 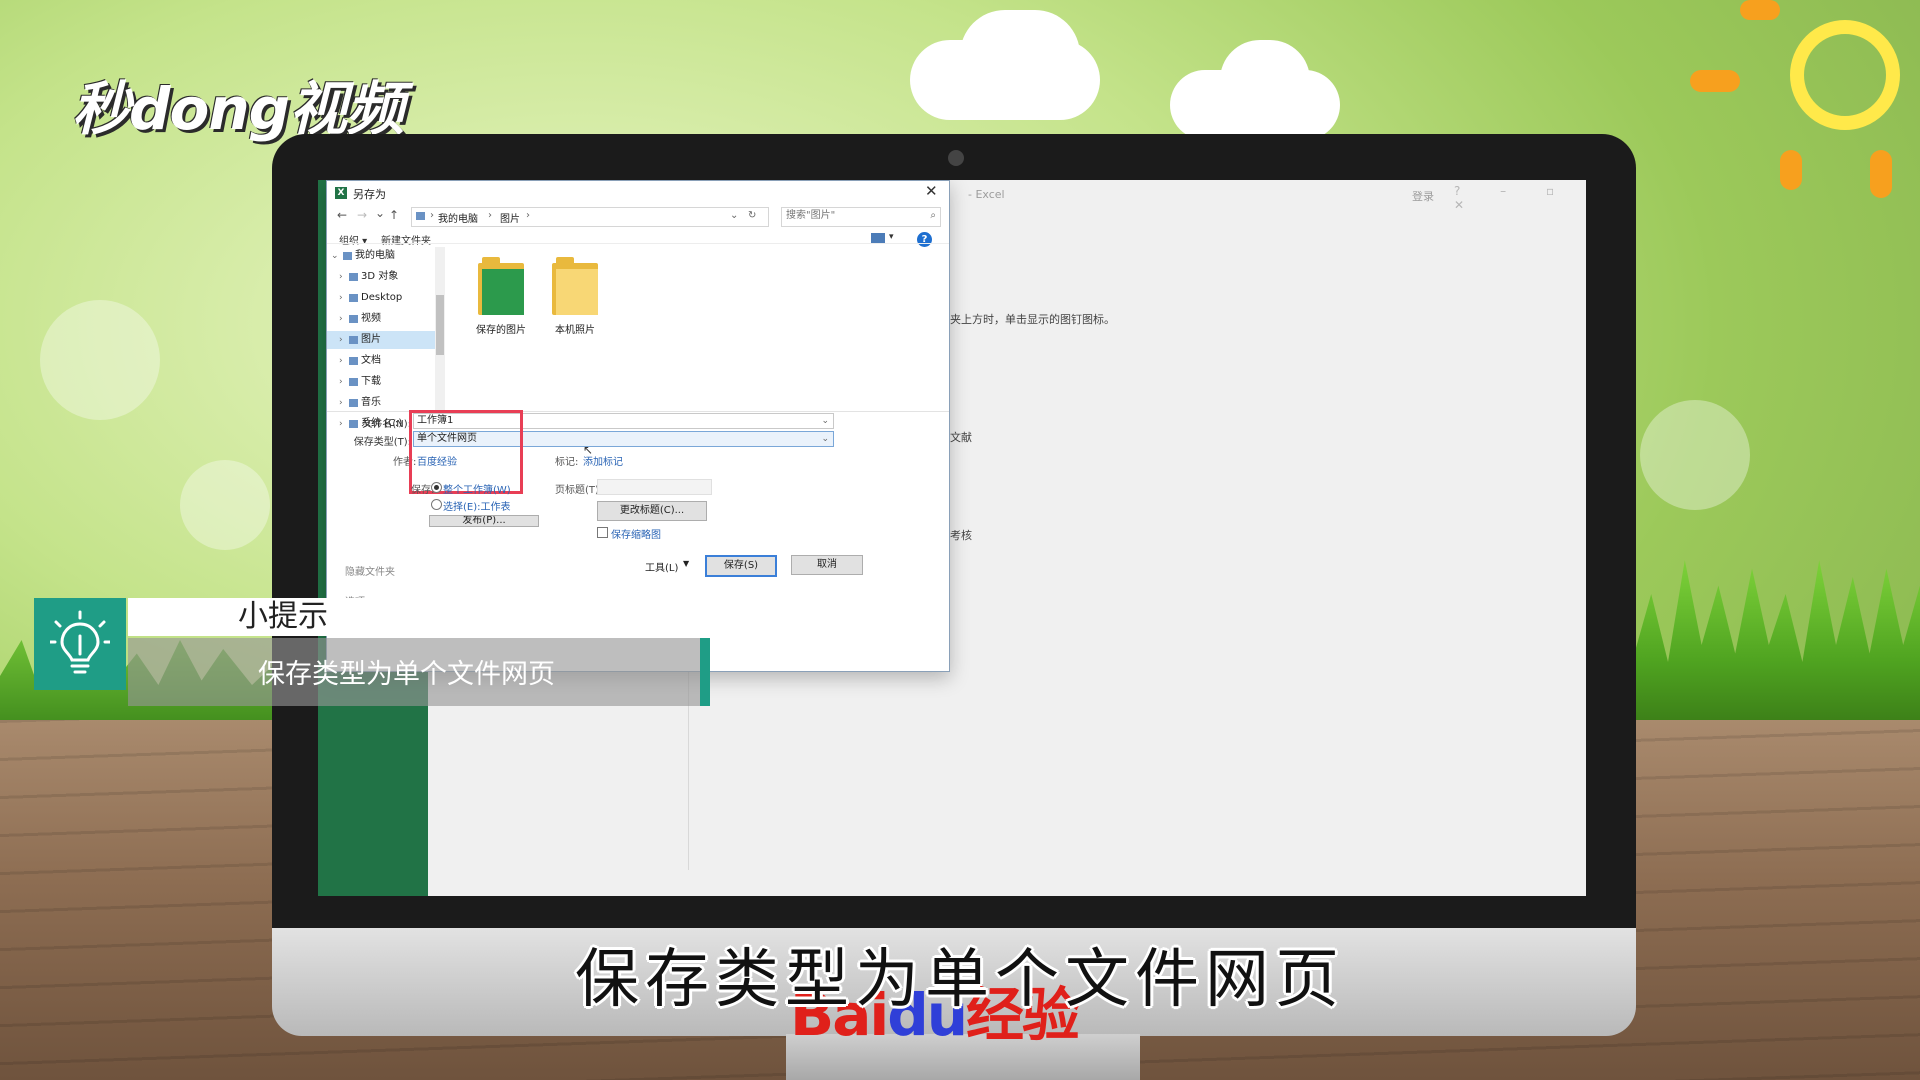 What do you see at coordinates (752, 215) in the screenshot?
I see `refresh-icon: ↻` at bounding box center [752, 215].